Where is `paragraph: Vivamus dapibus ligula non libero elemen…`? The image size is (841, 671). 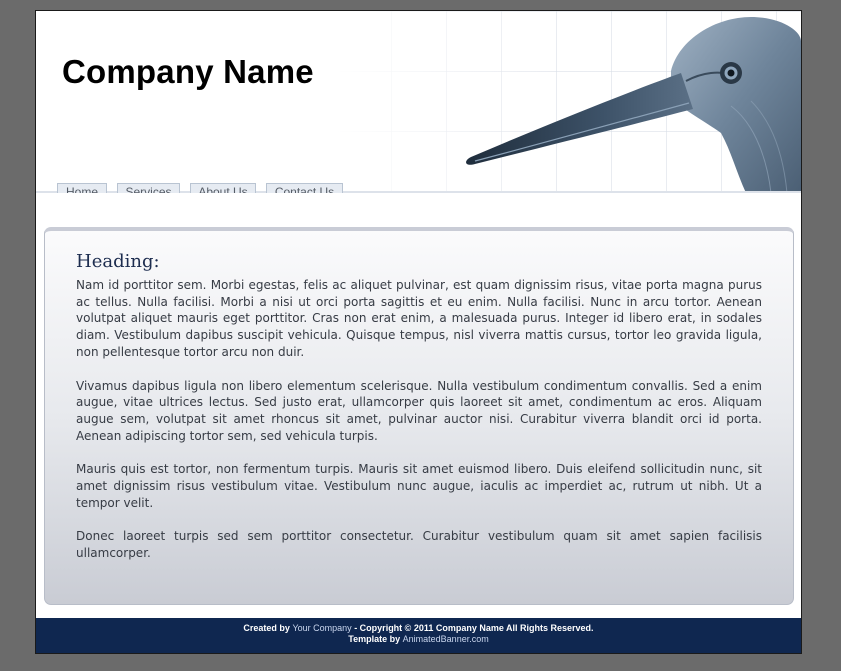
paragraph: Vivamus dapibus ligula non libero elemen… is located at coordinates (419, 410).